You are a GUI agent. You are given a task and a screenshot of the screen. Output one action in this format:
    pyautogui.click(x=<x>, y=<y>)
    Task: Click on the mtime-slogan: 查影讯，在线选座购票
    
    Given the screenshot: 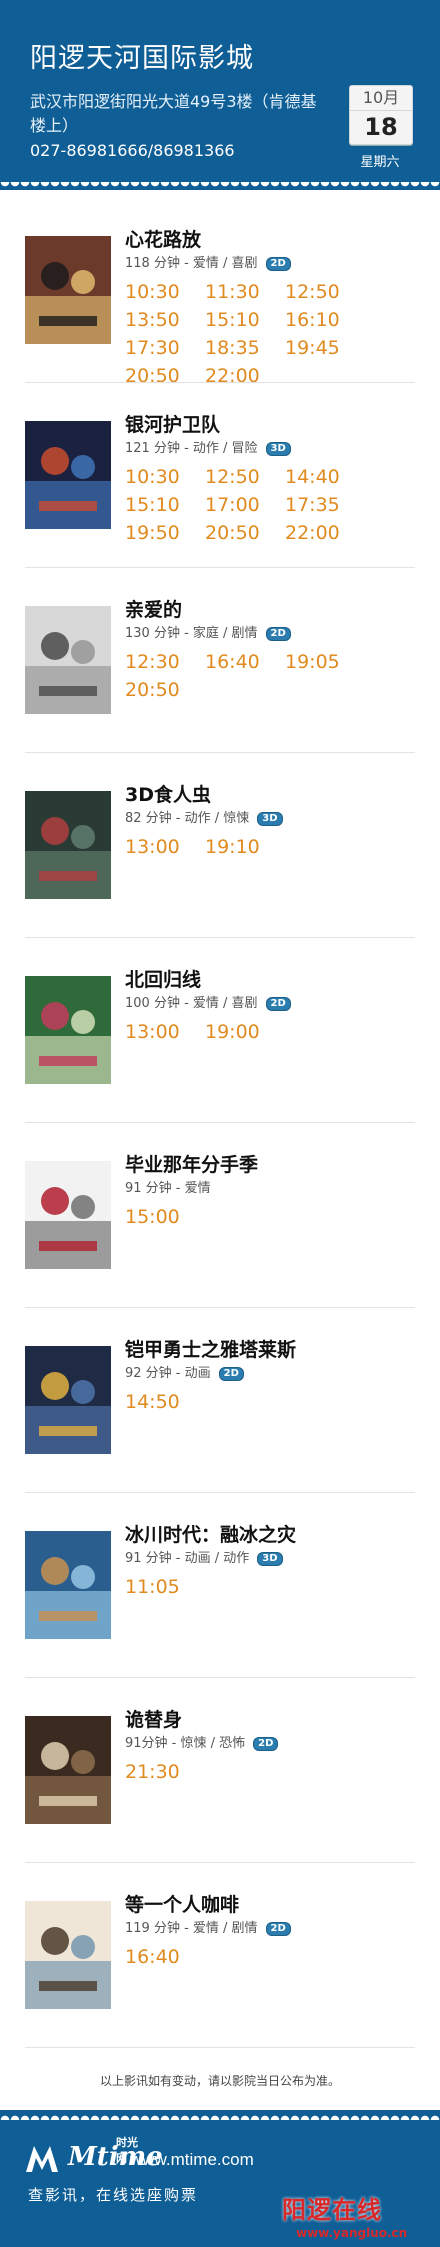 What is the action you would take?
    pyautogui.click(x=113, y=2195)
    